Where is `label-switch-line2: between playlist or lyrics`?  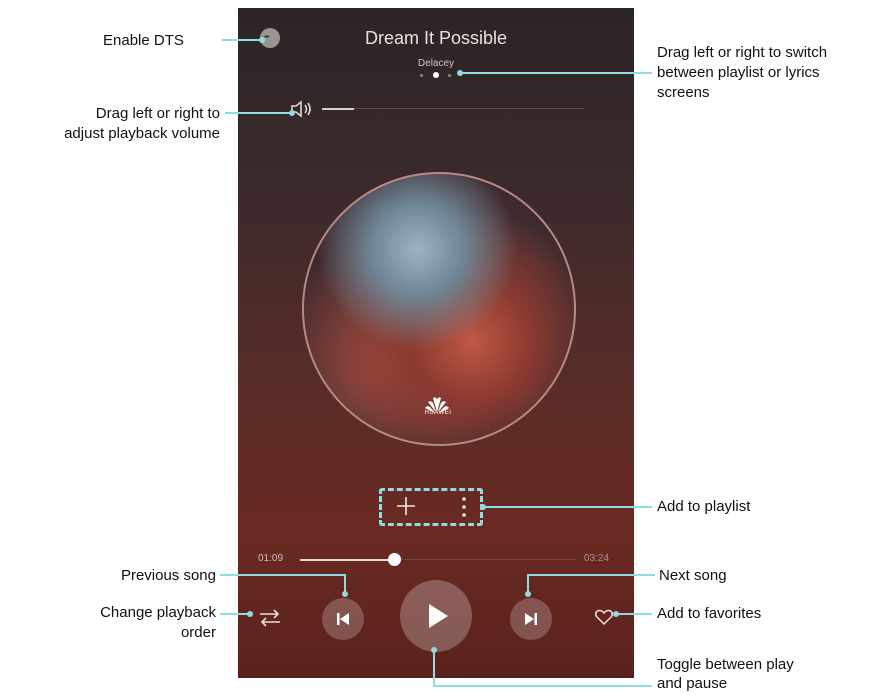 label-switch-line2: between playlist or lyrics is located at coordinates (738, 72).